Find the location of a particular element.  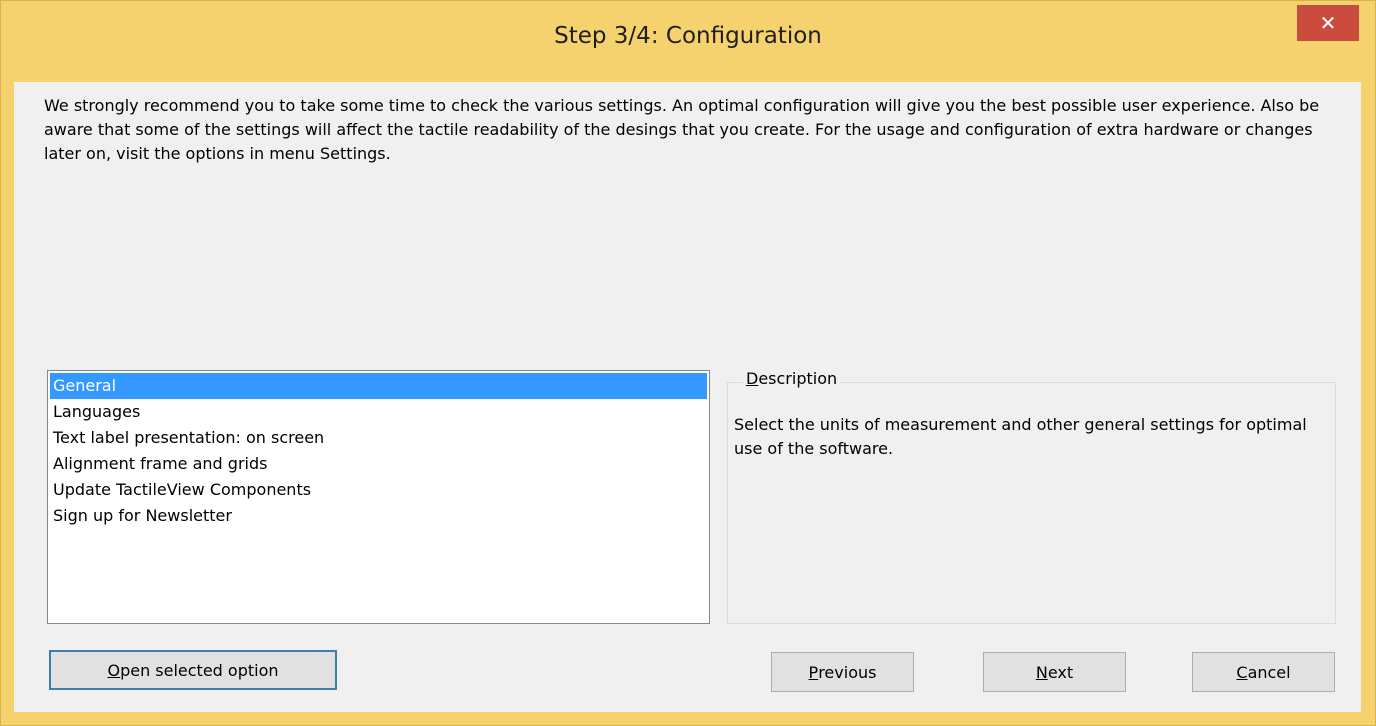

cancel-button-label: ancel is located at coordinates (1269, 672).